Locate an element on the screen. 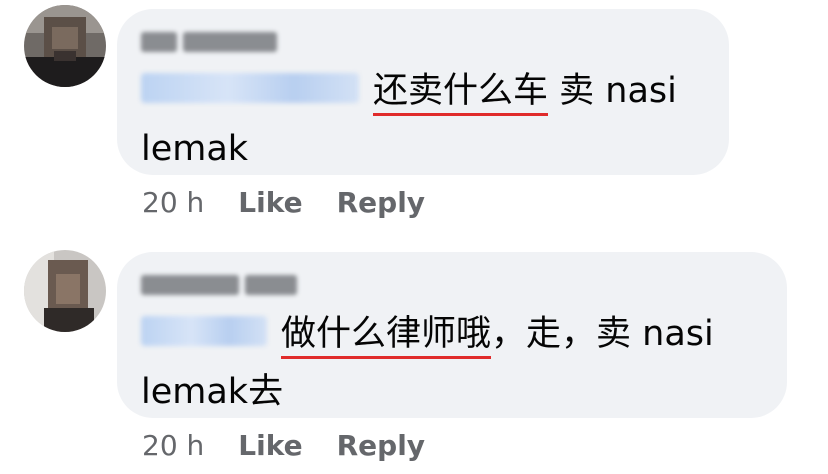 Image resolution: width=828 pixels, height=474 pixels. comment-text-continuation: ，走，卖 nasi is located at coordinates (602, 334).